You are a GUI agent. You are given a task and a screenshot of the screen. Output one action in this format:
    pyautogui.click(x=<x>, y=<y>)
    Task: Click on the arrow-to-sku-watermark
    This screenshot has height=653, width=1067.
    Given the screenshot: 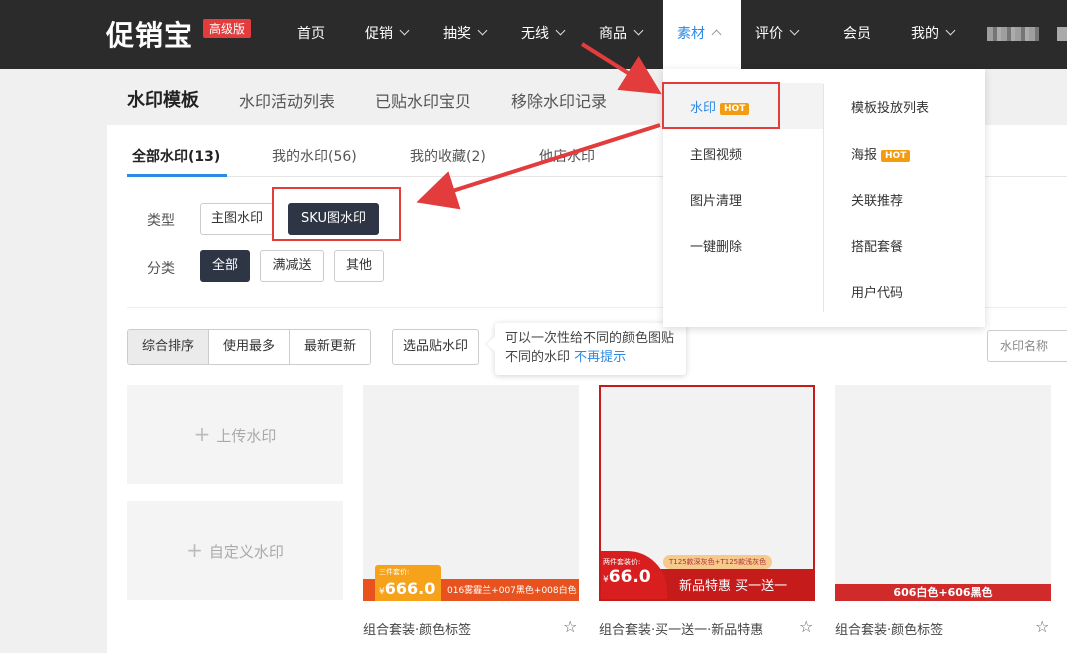 What is the action you would take?
    pyautogui.click(x=538, y=166)
    